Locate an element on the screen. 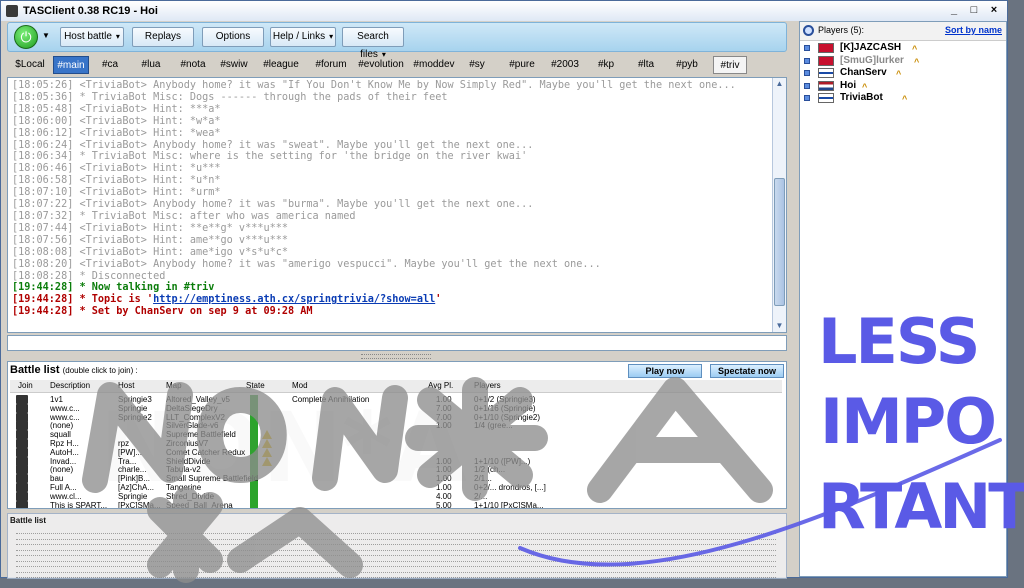 Image resolution: width=1024 pixels, height=588 pixels. tab-swiw: #swiw is located at coordinates (234, 65).